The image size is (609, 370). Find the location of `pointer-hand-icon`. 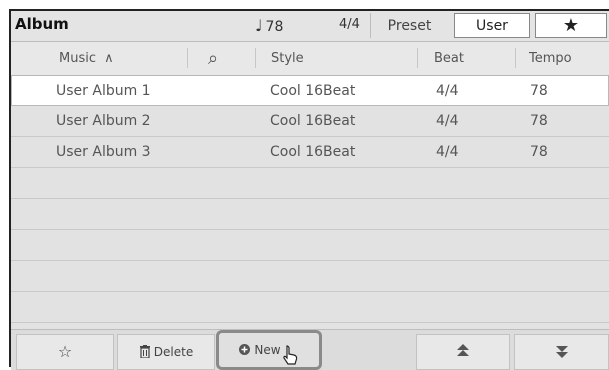

pointer-hand-icon is located at coordinates (291, 356).